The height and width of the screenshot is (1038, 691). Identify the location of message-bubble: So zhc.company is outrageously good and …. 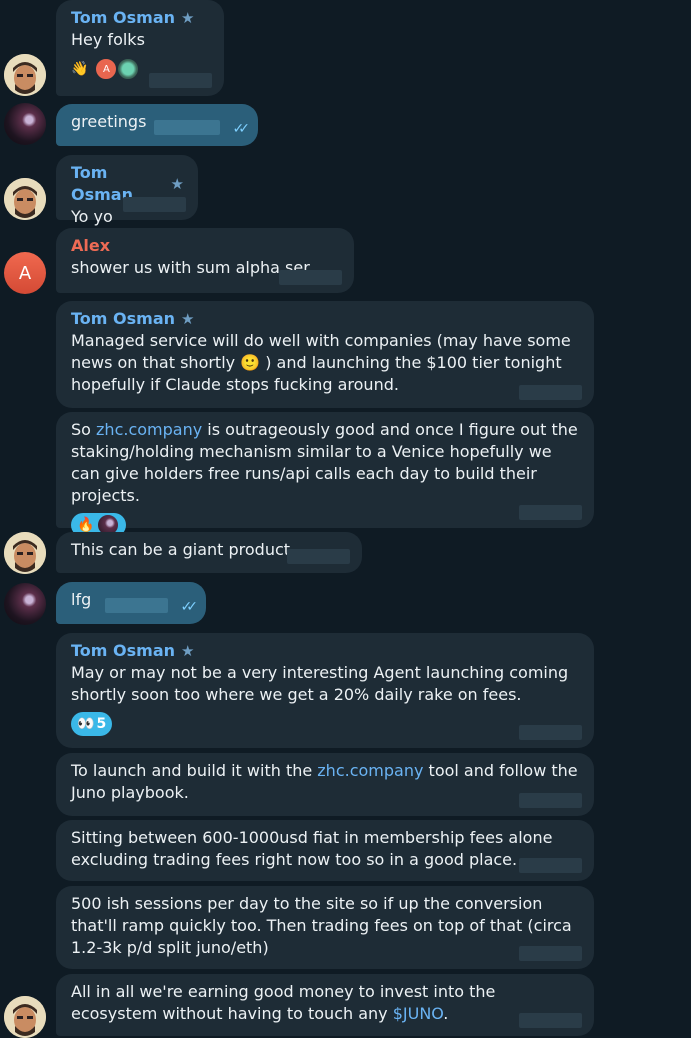
(325, 474).